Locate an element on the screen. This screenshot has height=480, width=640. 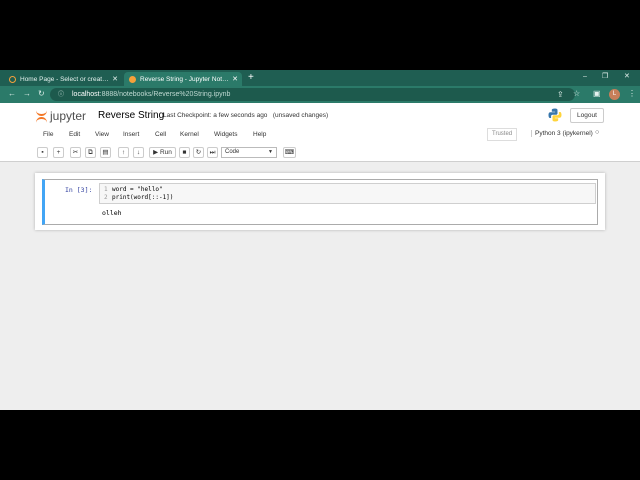
interrupt-button: ■ is located at coordinates (184, 152).